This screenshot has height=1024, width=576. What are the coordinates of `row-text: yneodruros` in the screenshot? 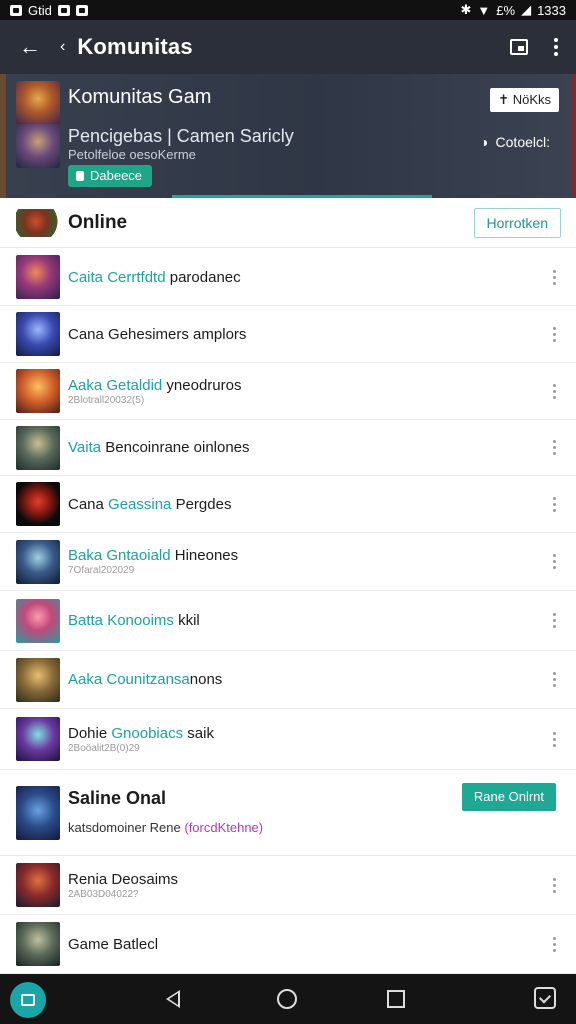 It's located at (204, 385).